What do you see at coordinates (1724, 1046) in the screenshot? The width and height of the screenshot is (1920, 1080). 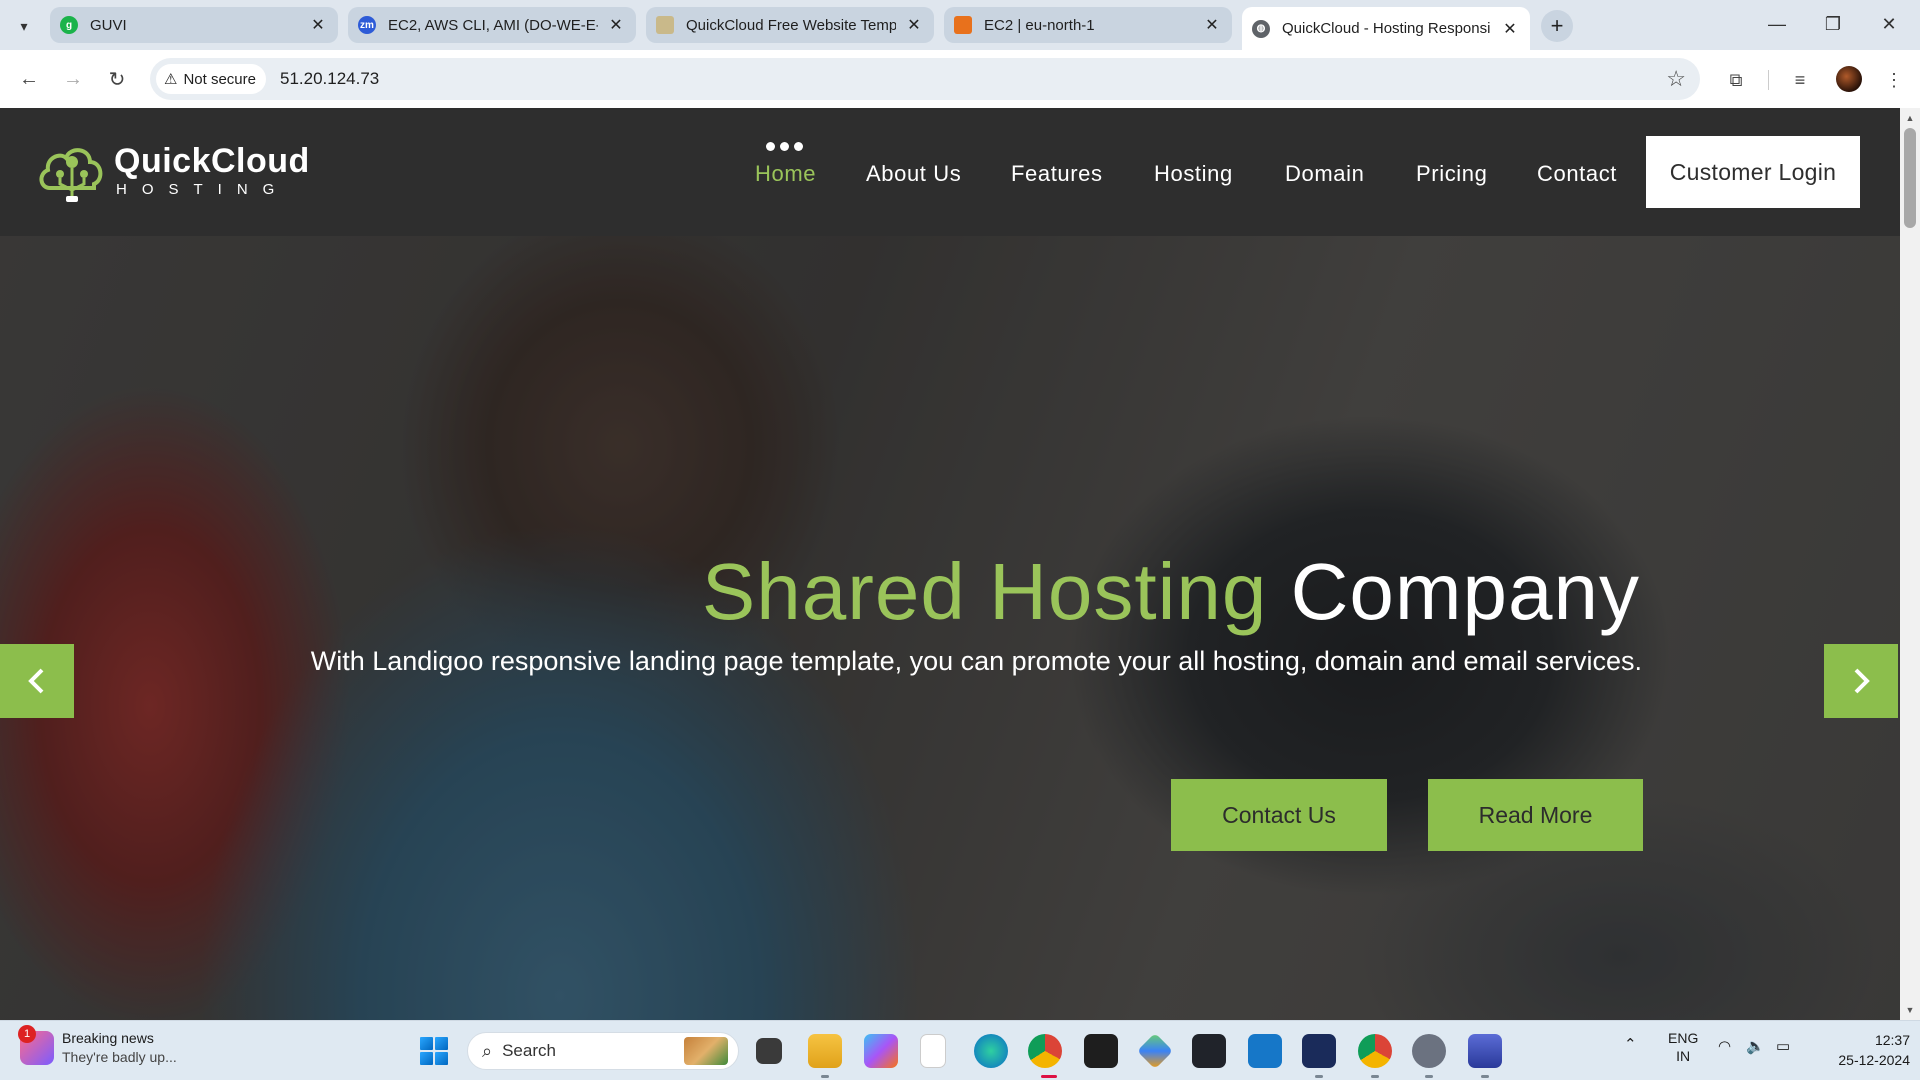 I see `wifi-icon: ◠` at bounding box center [1724, 1046].